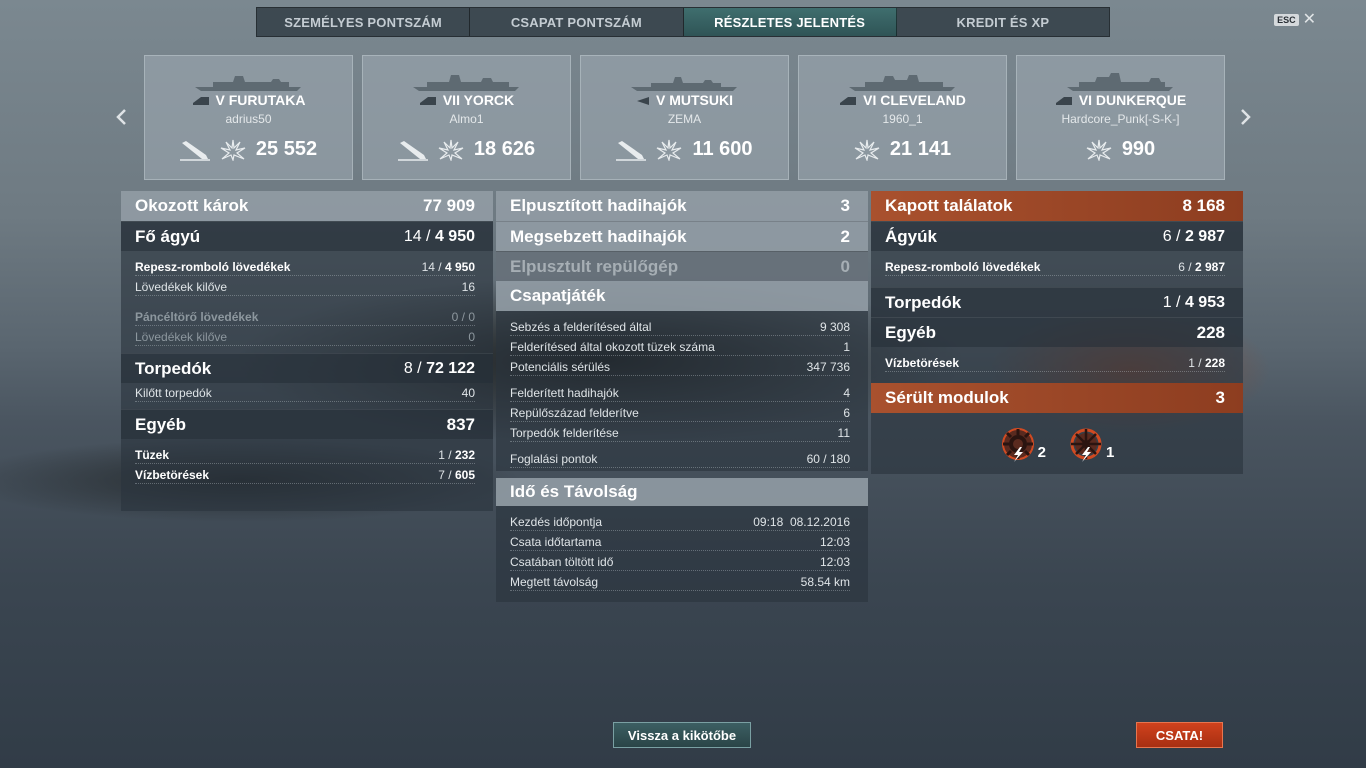 This screenshot has height=768, width=1366. Describe the element at coordinates (1132, 100) in the screenshot. I see `ship-name-label: VI DUNKERQUE` at that location.